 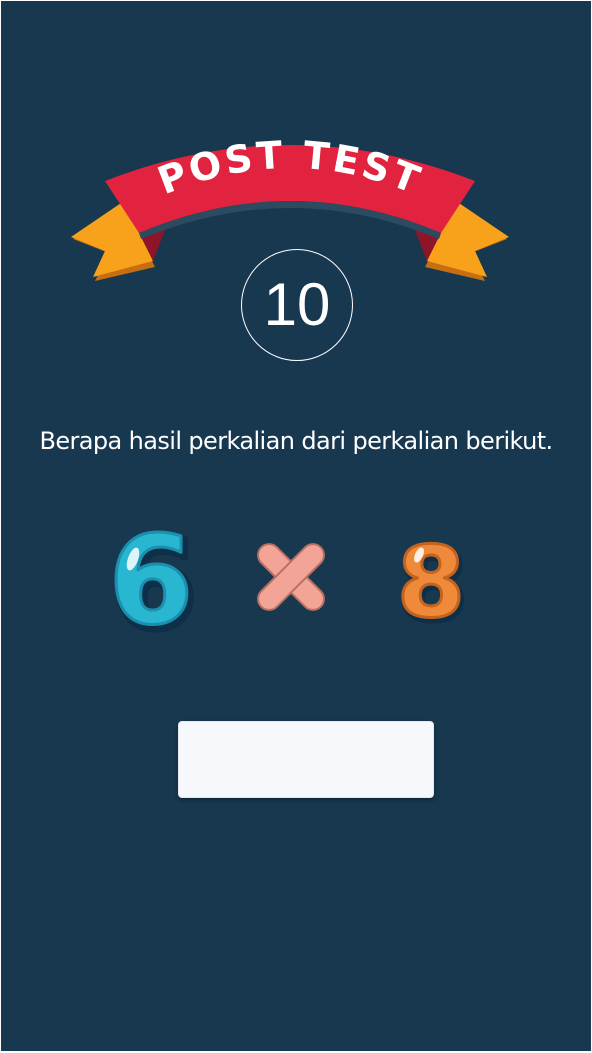 What do you see at coordinates (291, 577) in the screenshot?
I see `multiply-sign-icon: ×` at bounding box center [291, 577].